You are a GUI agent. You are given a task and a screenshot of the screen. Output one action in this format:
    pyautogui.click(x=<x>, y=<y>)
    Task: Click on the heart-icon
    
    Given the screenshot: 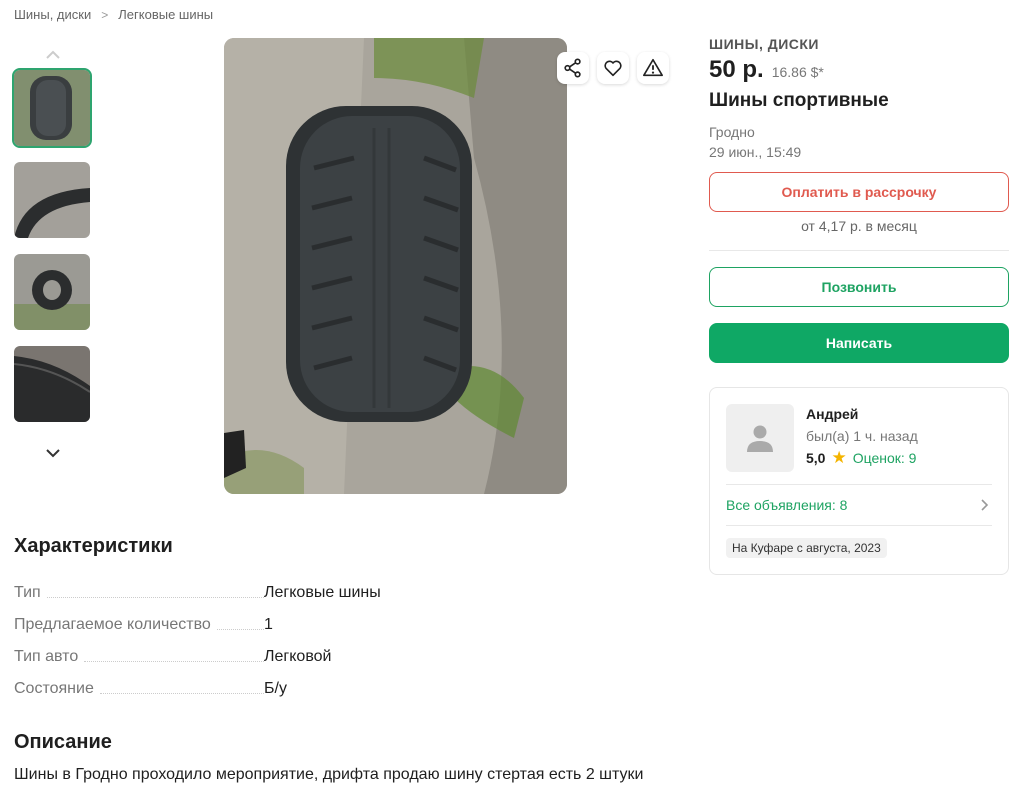 What is the action you would take?
    pyautogui.click(x=613, y=68)
    